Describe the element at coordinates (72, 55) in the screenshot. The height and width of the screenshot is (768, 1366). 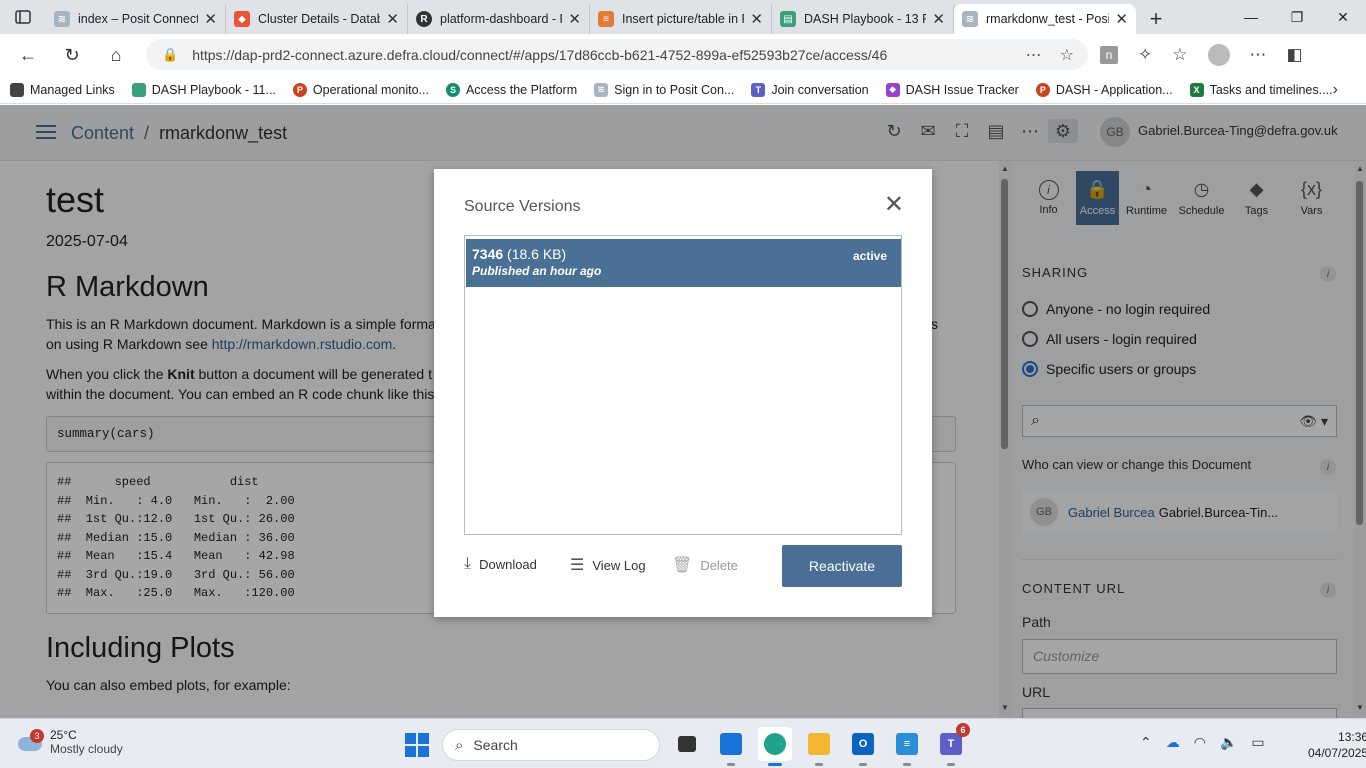
I see `reload-icon: ↻` at that location.